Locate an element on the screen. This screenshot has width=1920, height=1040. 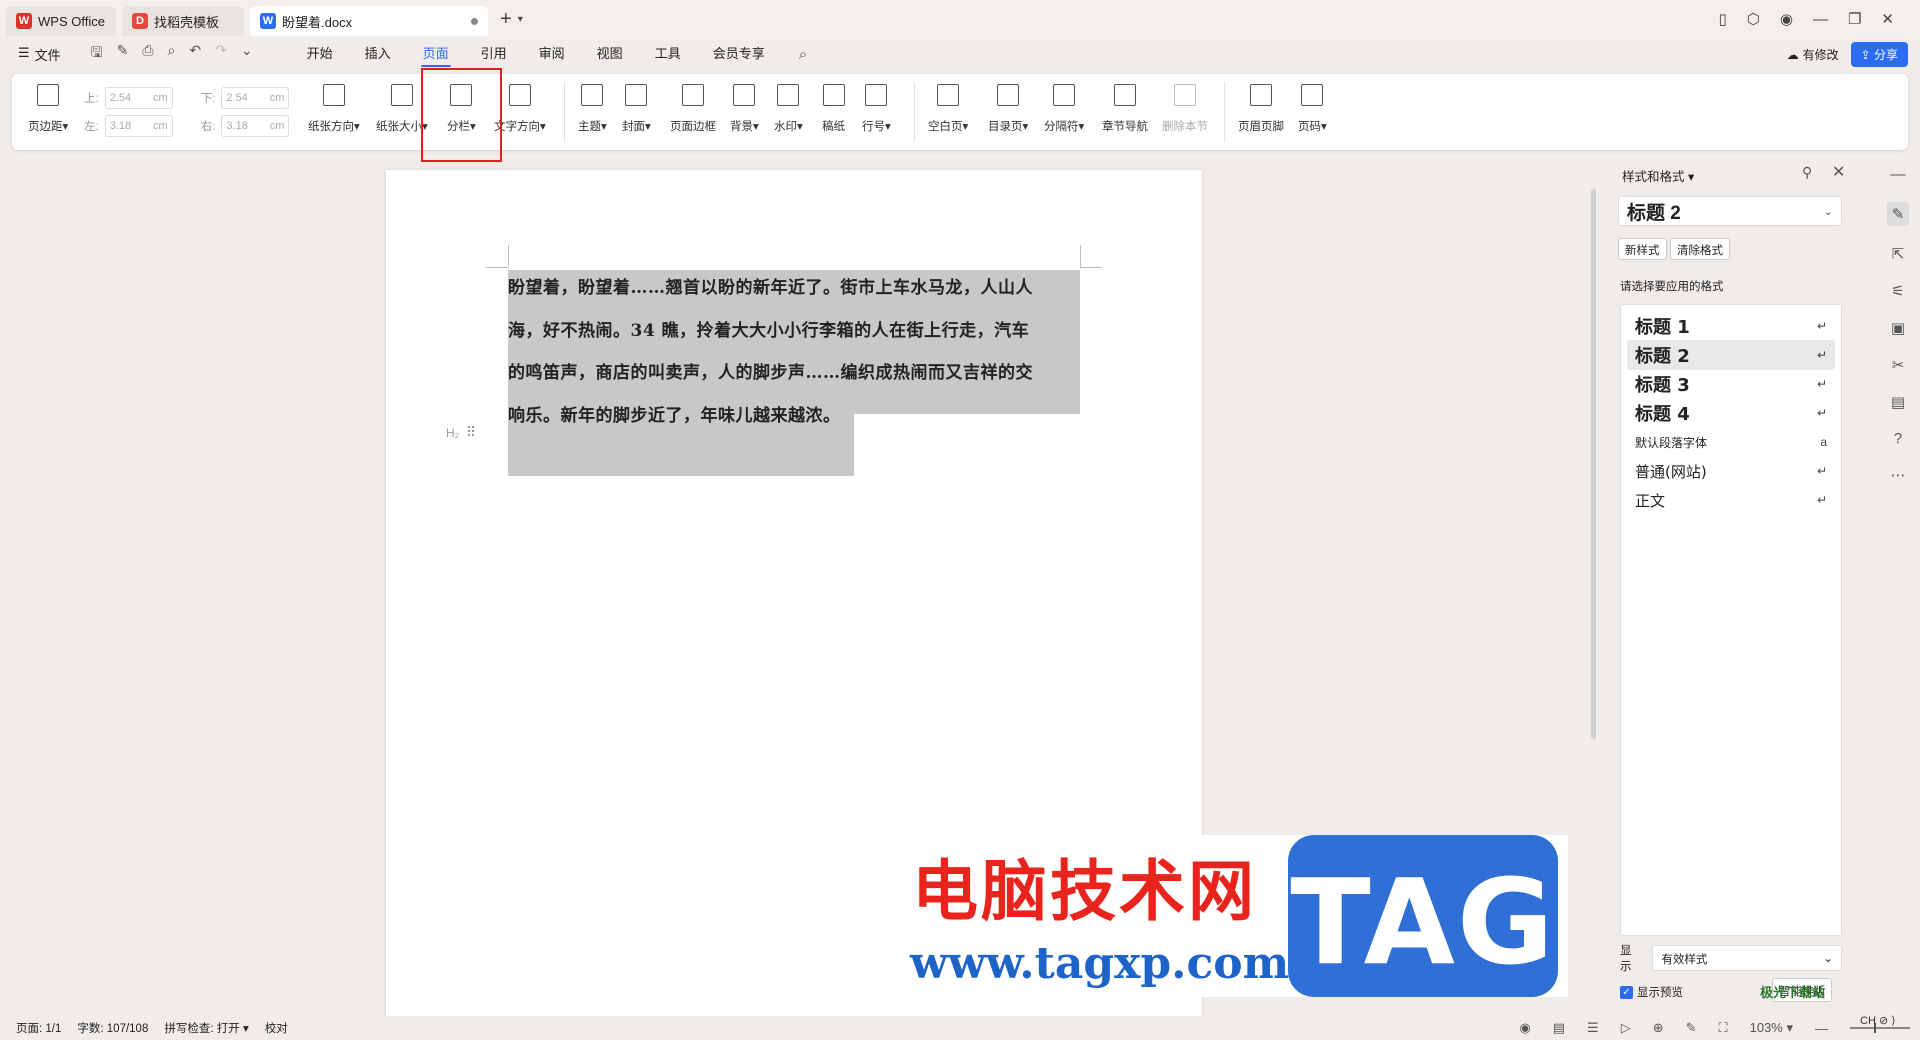
new-style-button: 新样式 is located at coordinates (1642, 249).